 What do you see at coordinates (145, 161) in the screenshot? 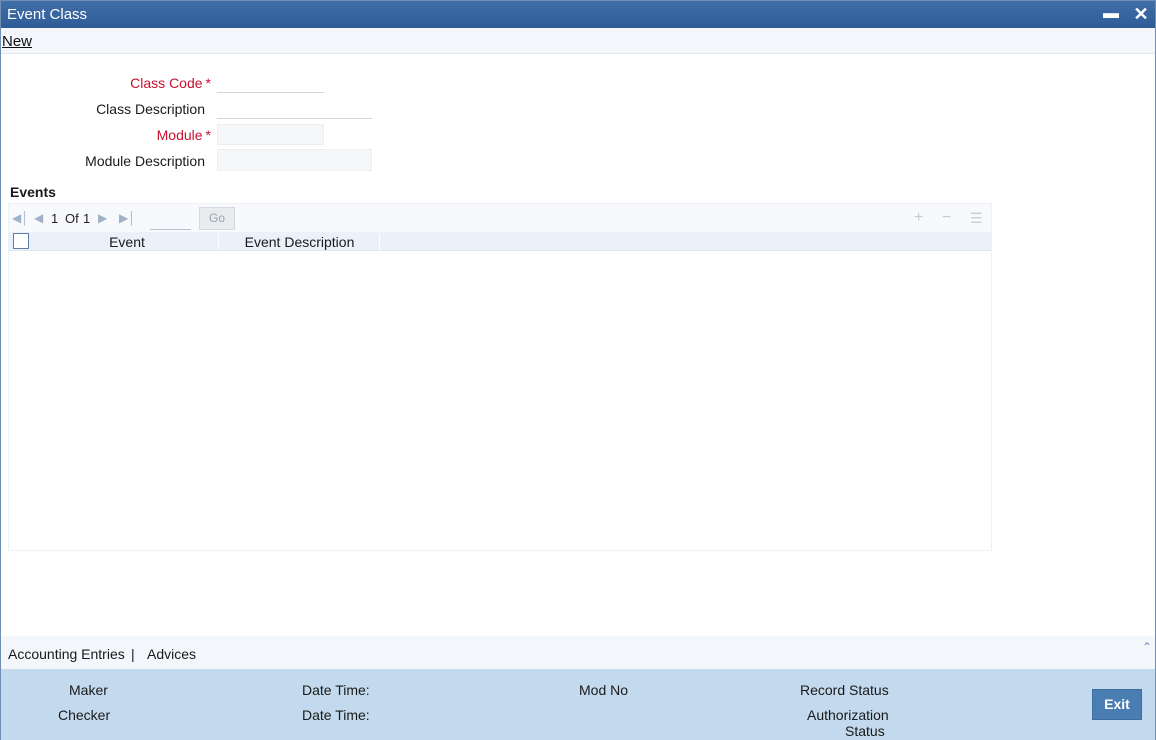
I see `module-description-label: Module Description` at bounding box center [145, 161].